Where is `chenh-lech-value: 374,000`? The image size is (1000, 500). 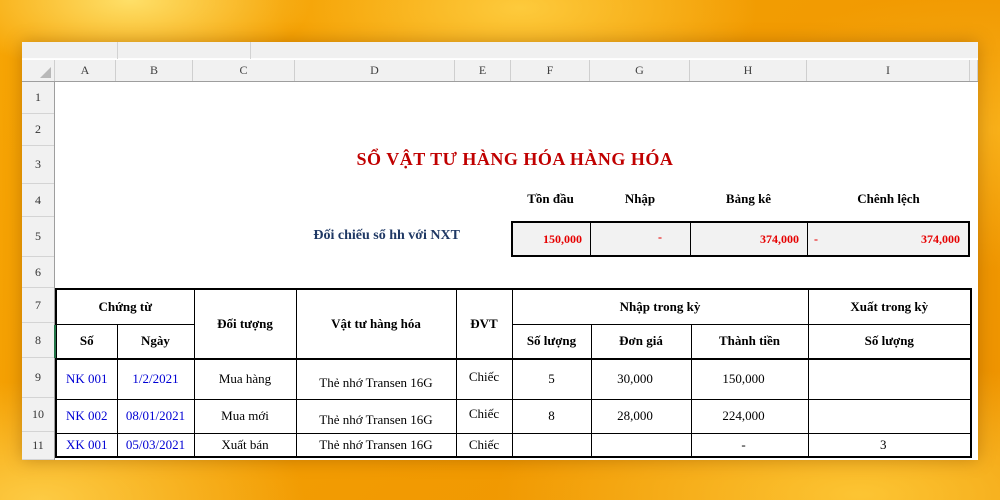
chenh-lech-value: 374,000 is located at coordinates (940, 238).